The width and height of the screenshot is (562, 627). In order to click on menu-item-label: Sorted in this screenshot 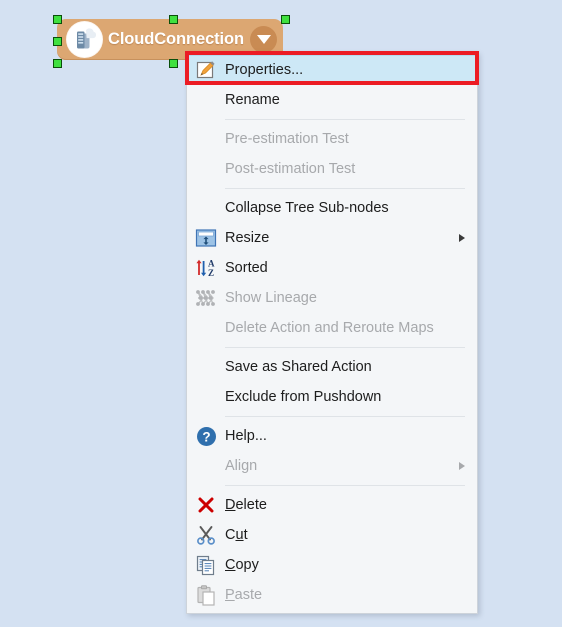, I will do `click(246, 268)`.